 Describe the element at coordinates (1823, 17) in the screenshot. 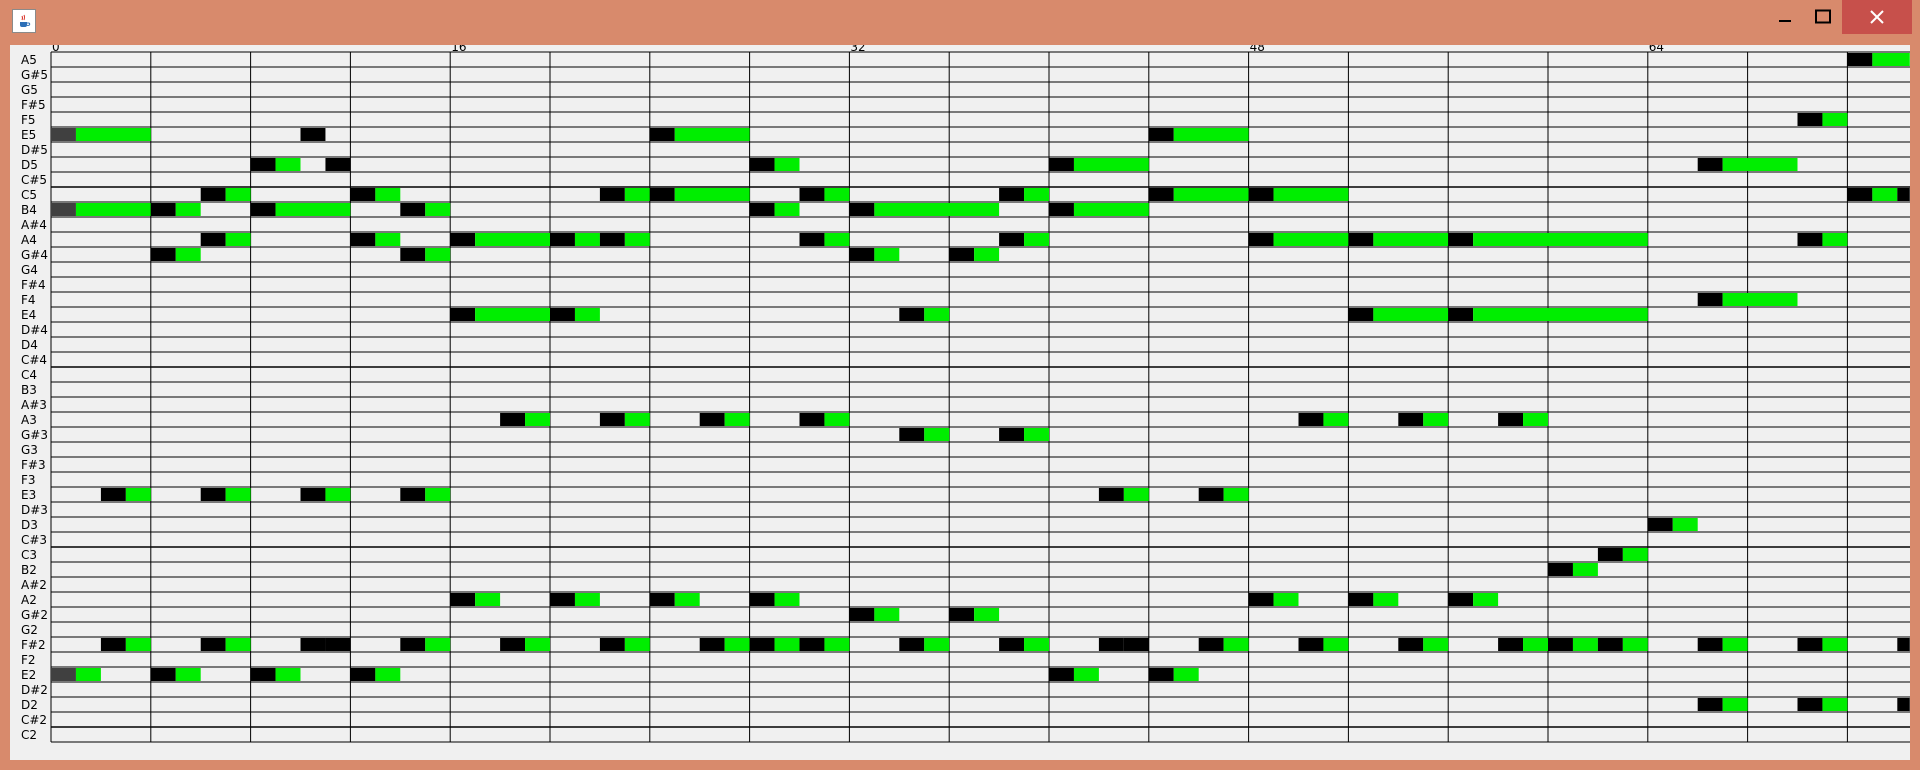

I see `maximize-button` at that location.